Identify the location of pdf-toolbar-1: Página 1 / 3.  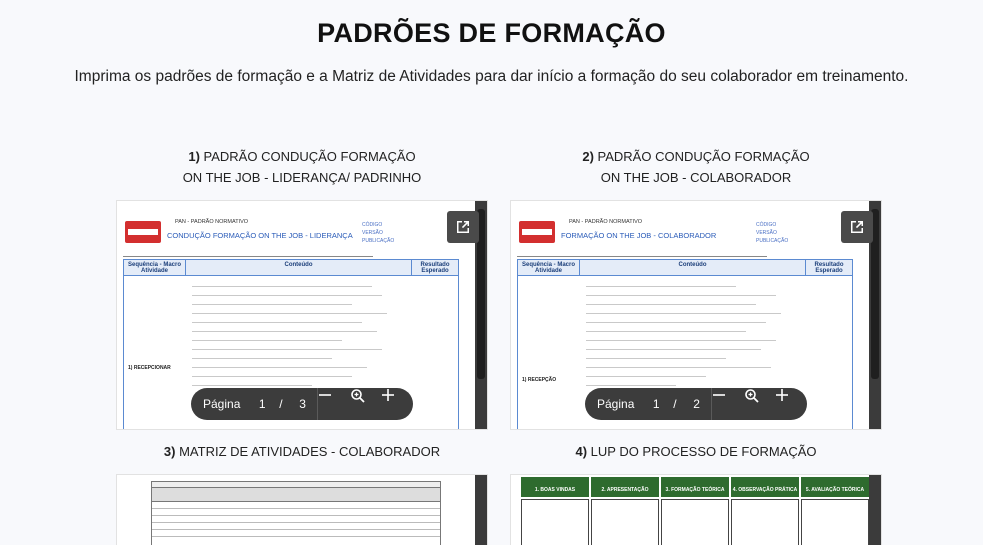
(302, 404).